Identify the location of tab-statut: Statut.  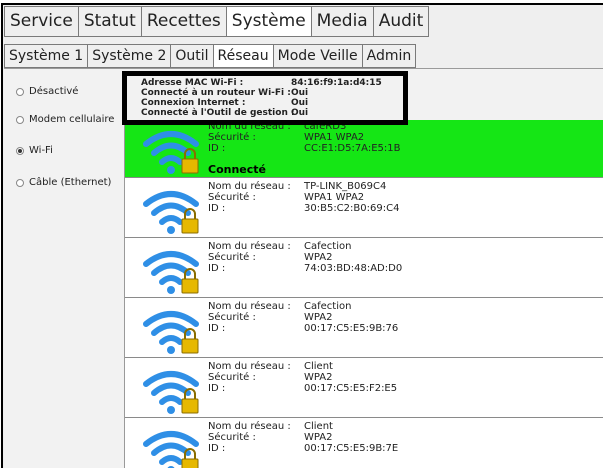
(109, 21).